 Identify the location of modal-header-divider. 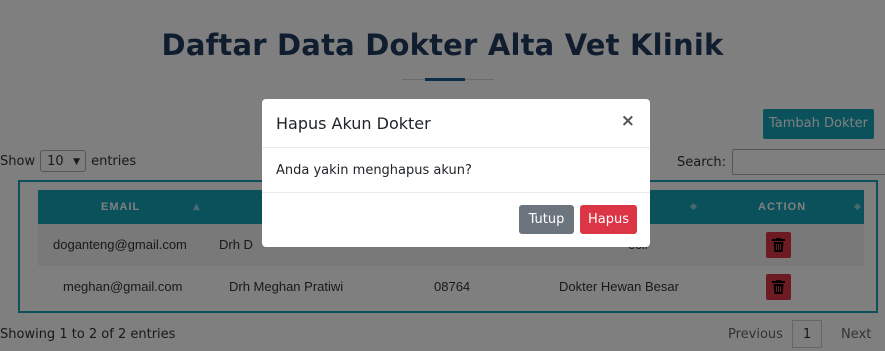
(456, 147).